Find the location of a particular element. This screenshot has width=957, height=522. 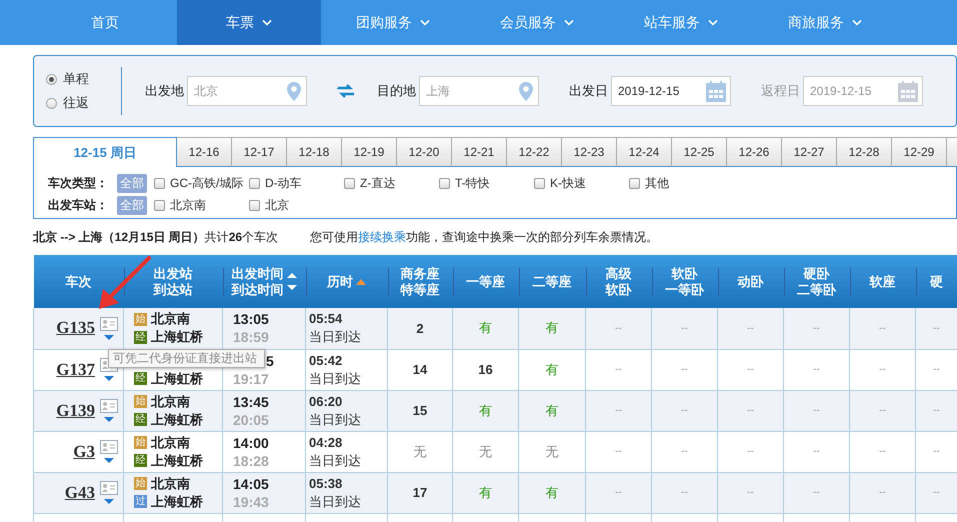

column-header: 出发站 is located at coordinates (173, 274).